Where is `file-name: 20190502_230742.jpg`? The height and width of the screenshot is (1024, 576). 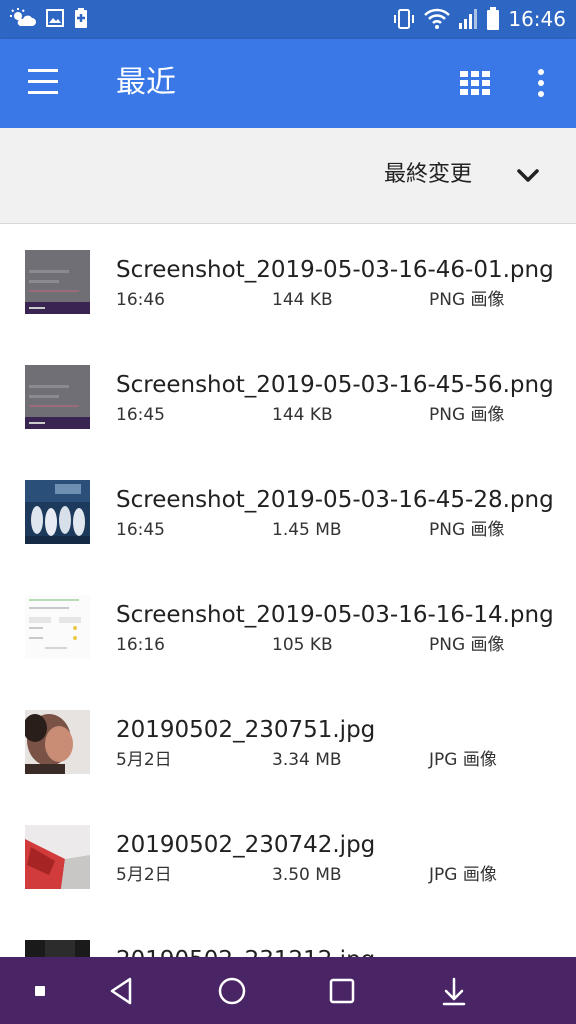
file-name: 20190502_230742.jpg is located at coordinates (246, 845).